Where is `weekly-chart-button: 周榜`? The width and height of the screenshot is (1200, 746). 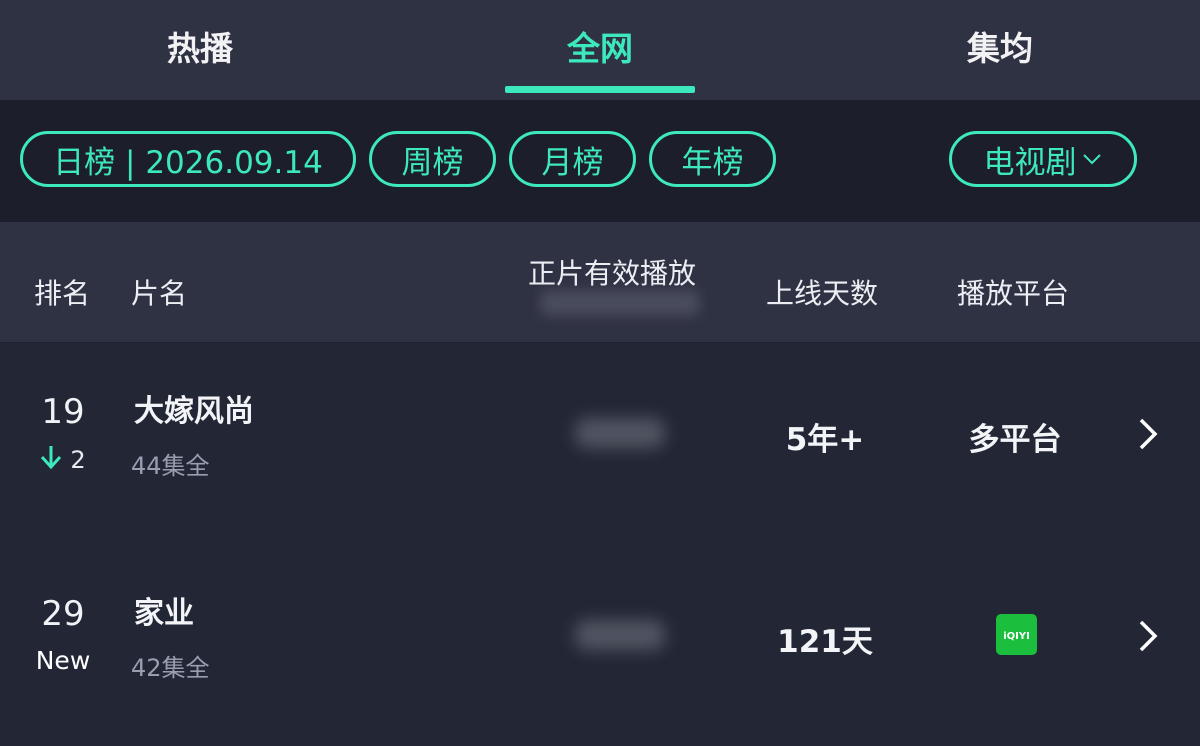 weekly-chart-button: 周榜 is located at coordinates (432, 159).